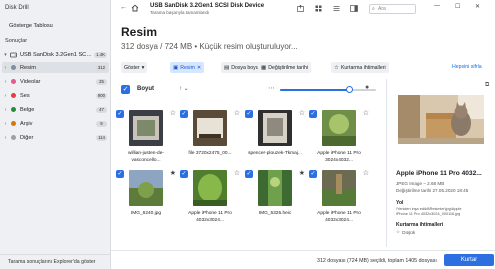 The image size is (495, 269). Describe the element at coordinates (101, 81) in the screenshot. I see `count-badge: 25` at that location.